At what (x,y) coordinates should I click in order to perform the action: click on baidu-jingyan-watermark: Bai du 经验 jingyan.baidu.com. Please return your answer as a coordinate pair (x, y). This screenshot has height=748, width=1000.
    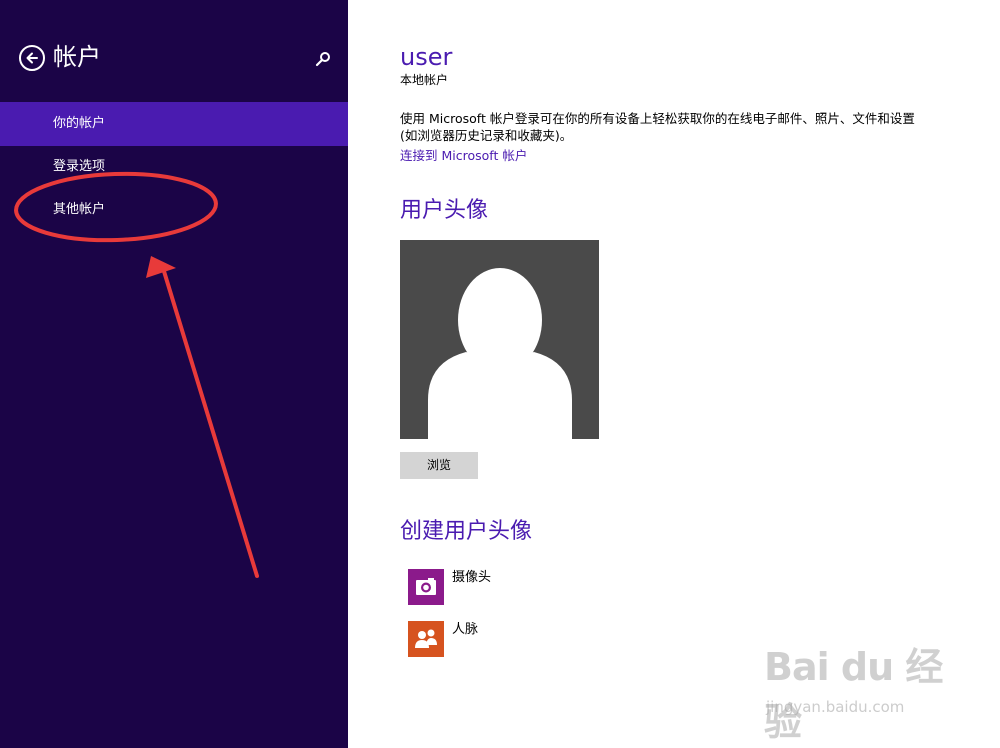
    Looking at the image, I should click on (864, 690).